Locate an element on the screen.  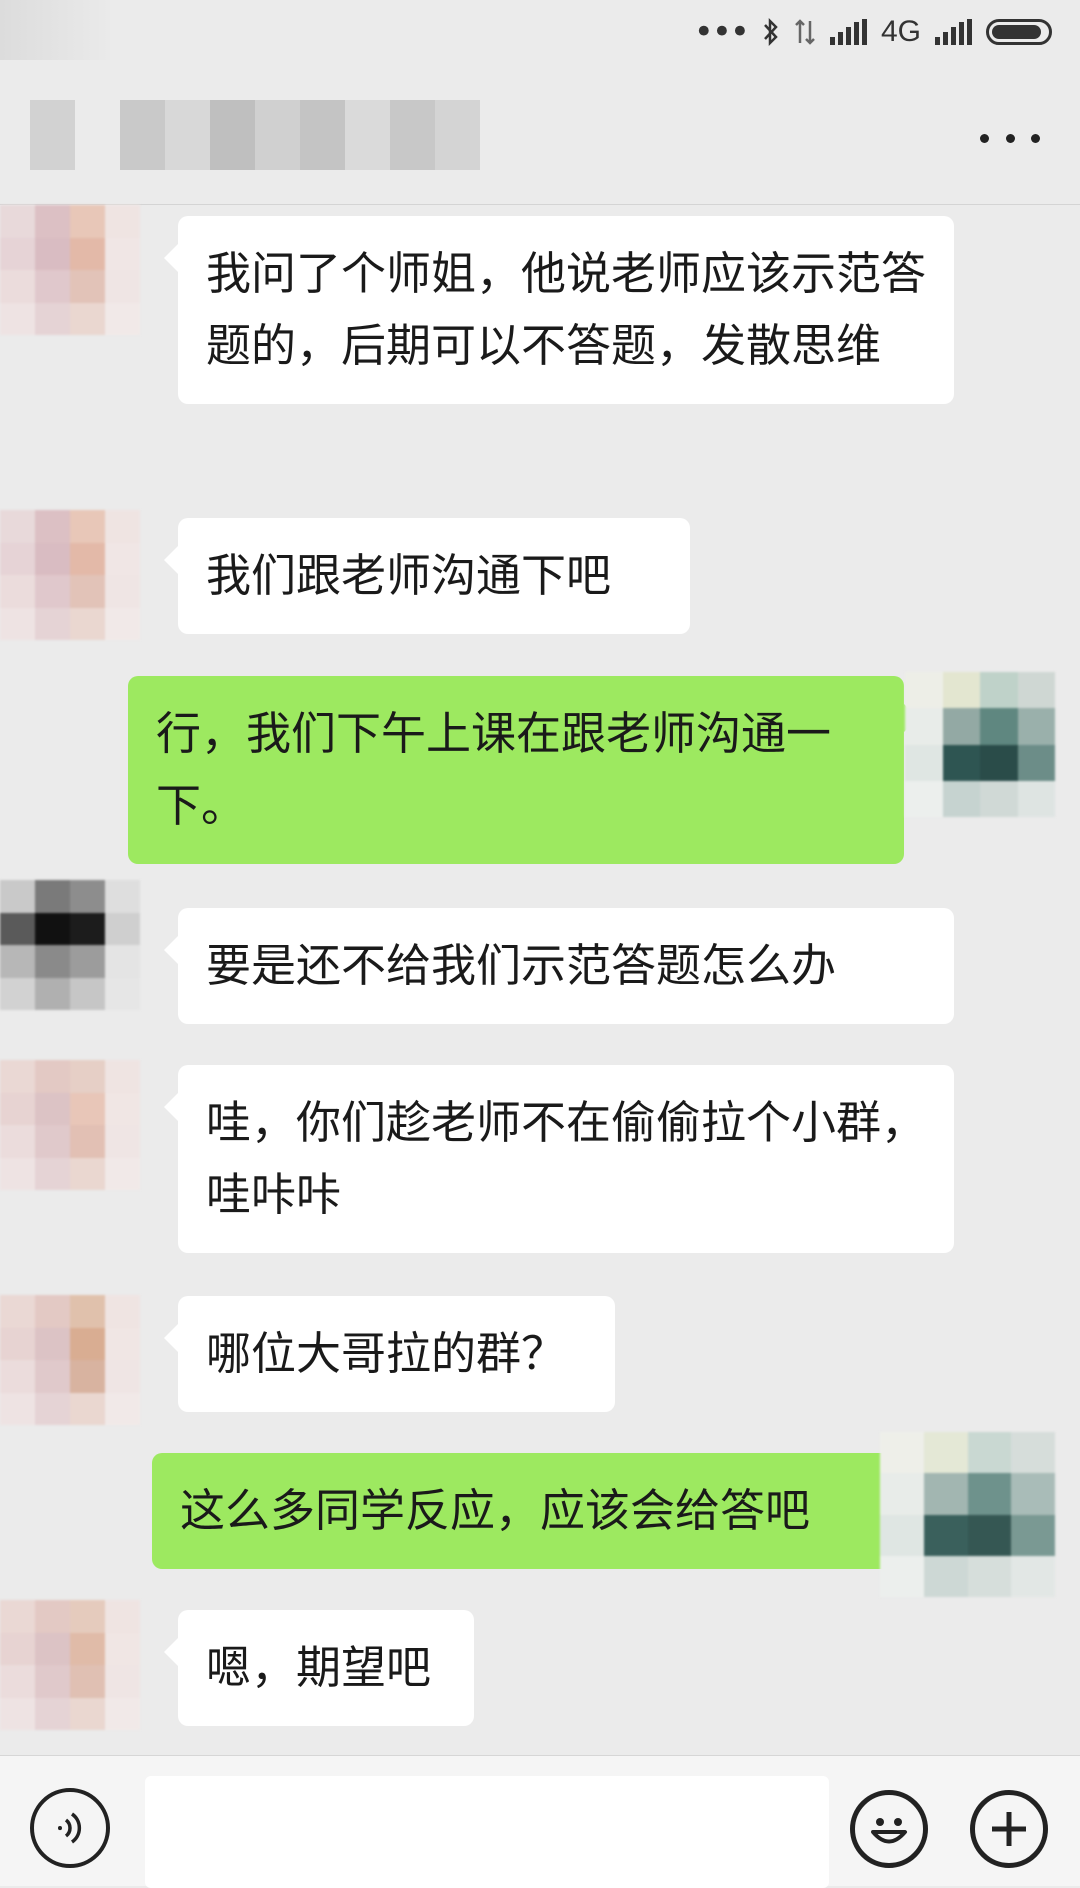
message-bubble: 哇，你们趁老师不在偷偷拉个小群，哇咔咔 is located at coordinates (559, 1159).